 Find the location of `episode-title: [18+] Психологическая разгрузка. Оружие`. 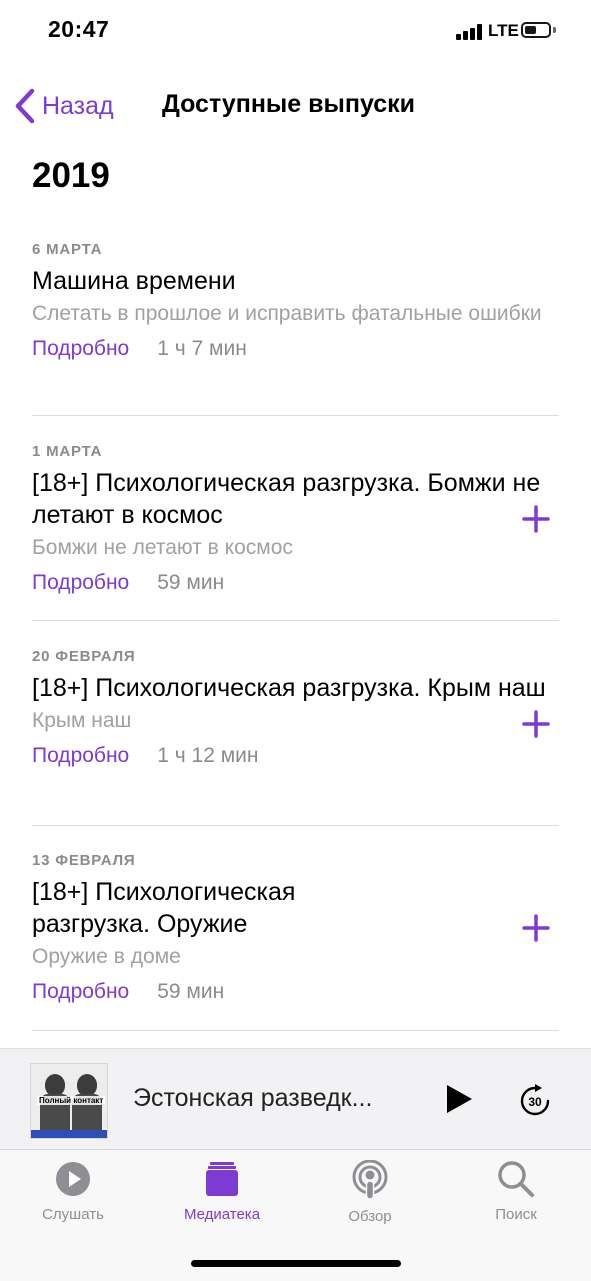

episode-title: [18+] Психологическая разгрузка. Оружие is located at coordinates (164, 908).